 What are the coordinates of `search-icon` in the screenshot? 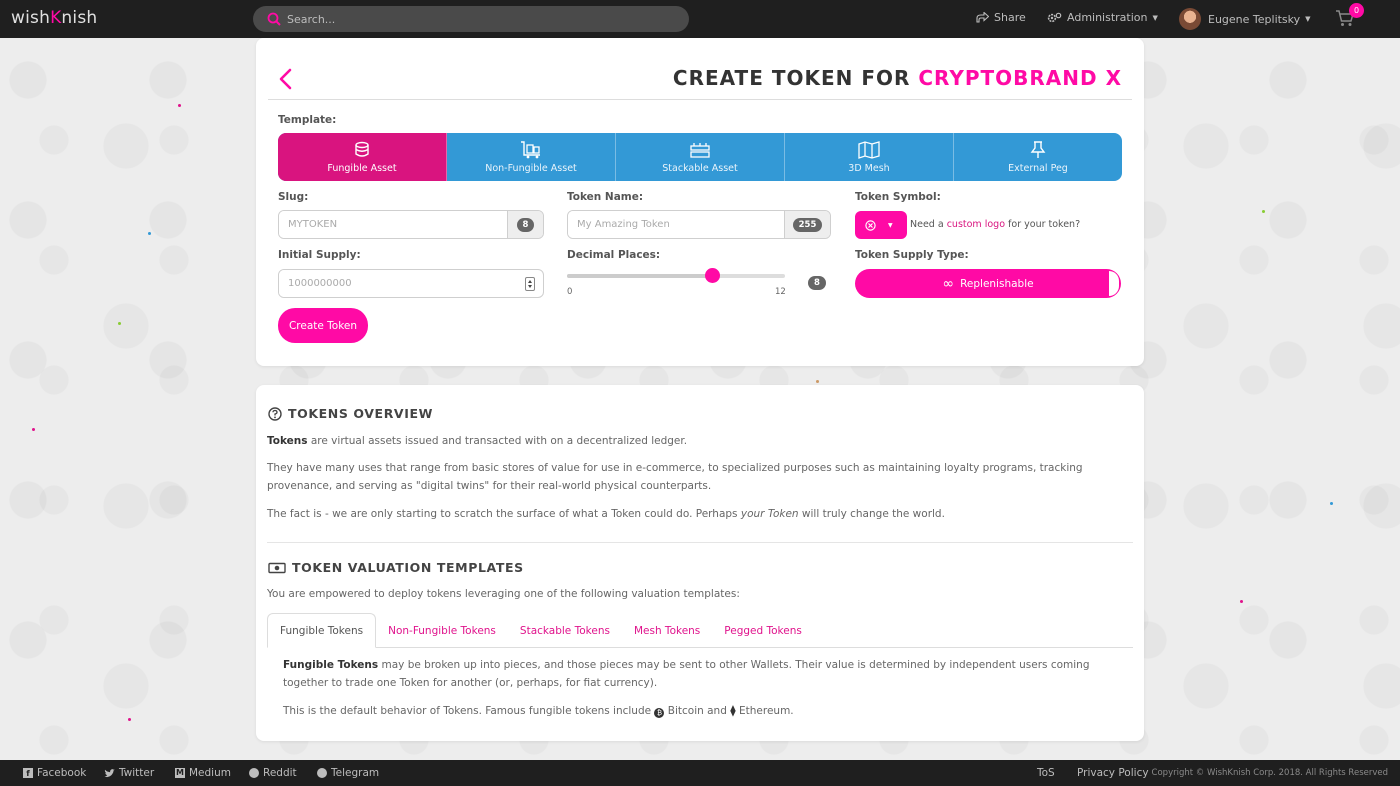 It's located at (274, 19).